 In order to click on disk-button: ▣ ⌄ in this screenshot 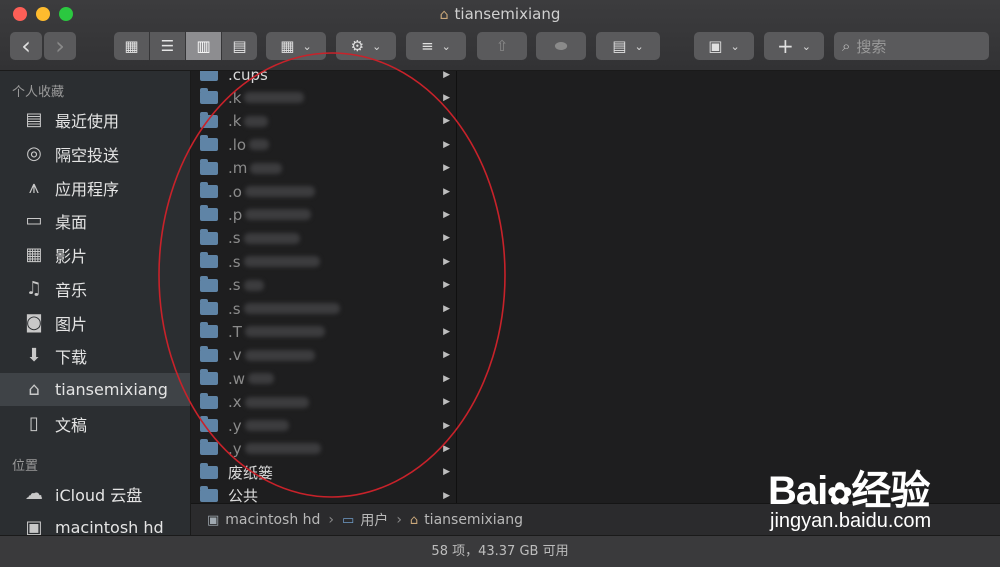, I will do `click(724, 46)`.